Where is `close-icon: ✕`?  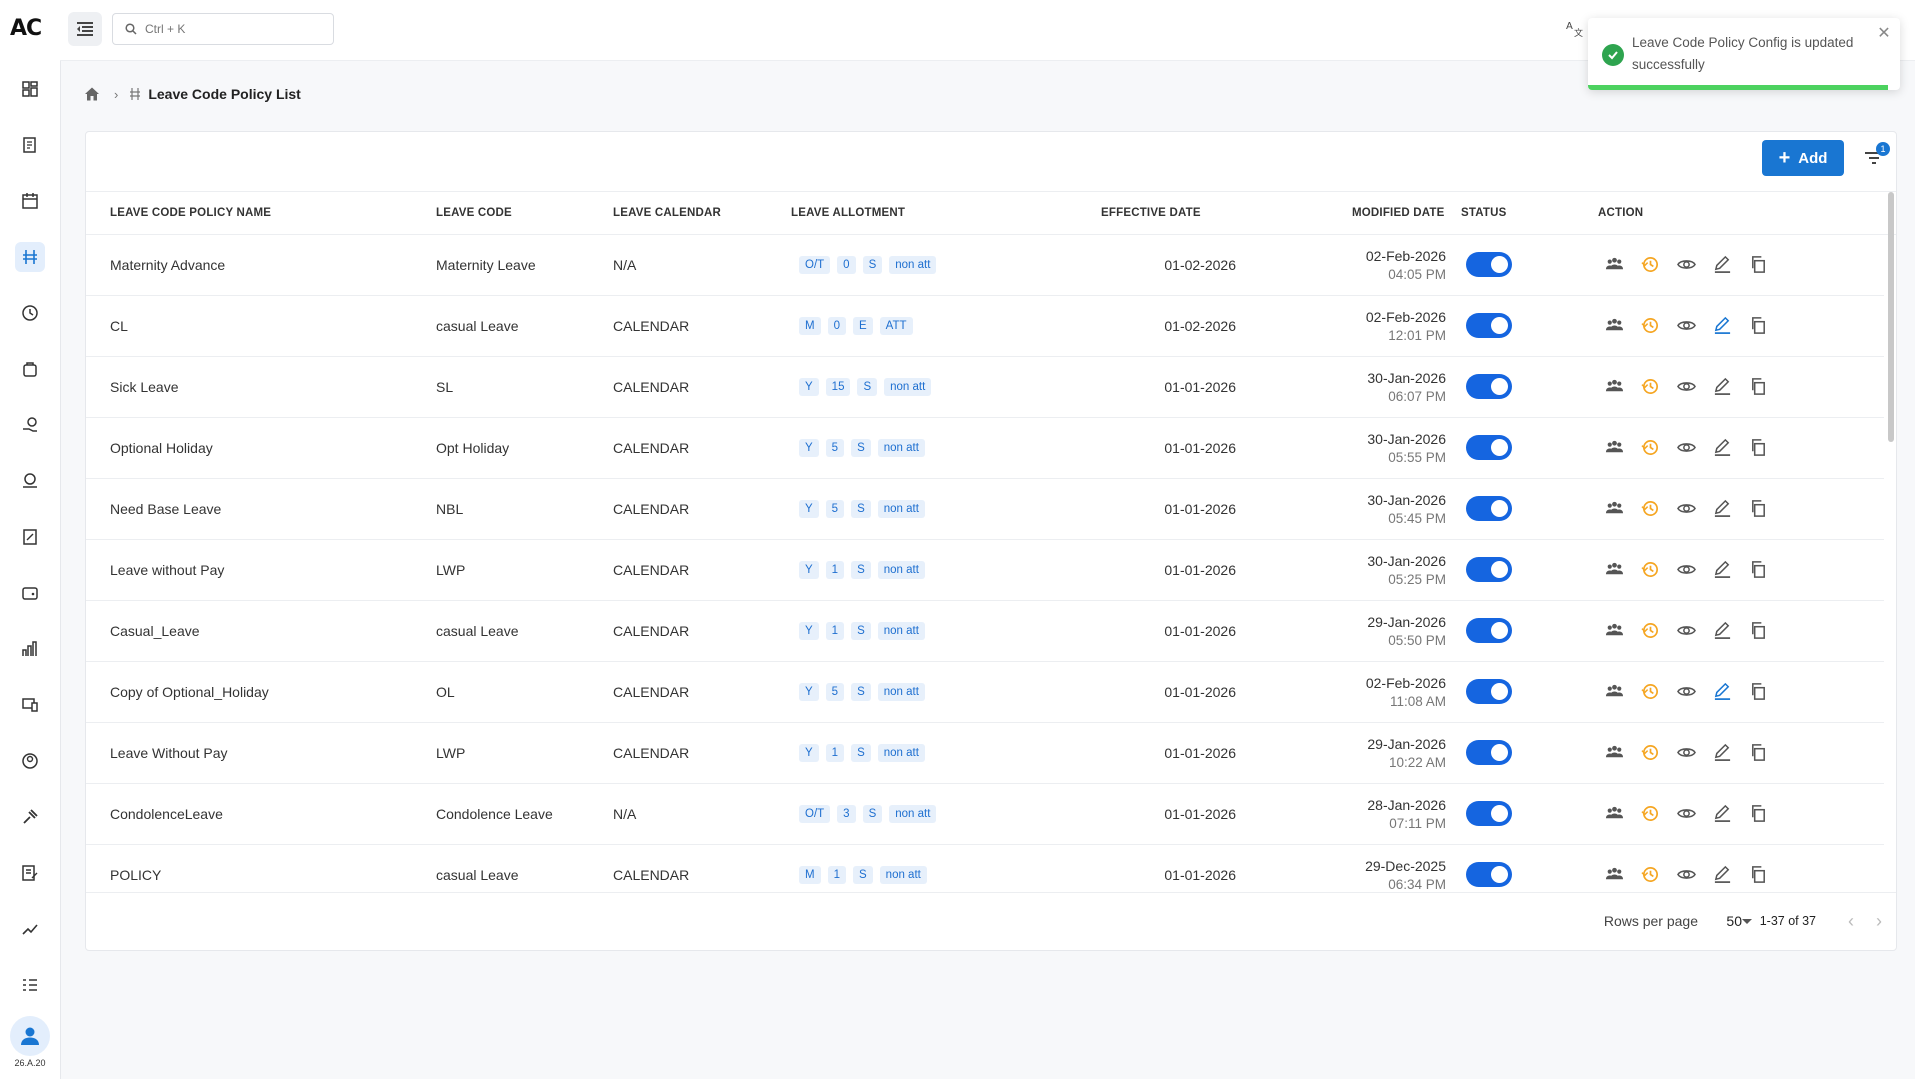 close-icon: ✕ is located at coordinates (1884, 34).